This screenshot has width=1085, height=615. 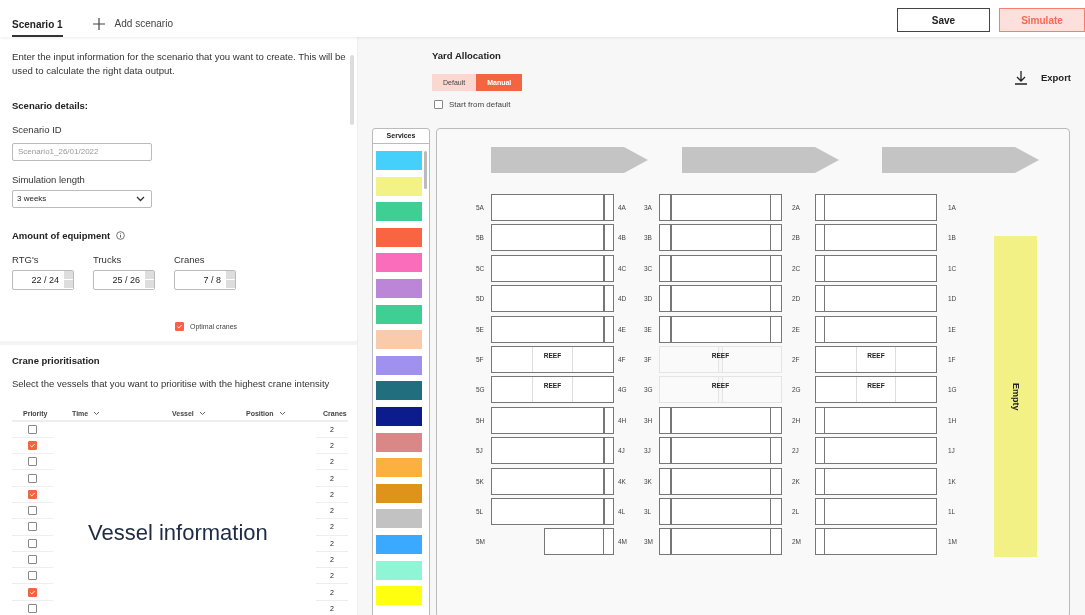 I want to click on field-label: RTG's, so click(x=26, y=259).